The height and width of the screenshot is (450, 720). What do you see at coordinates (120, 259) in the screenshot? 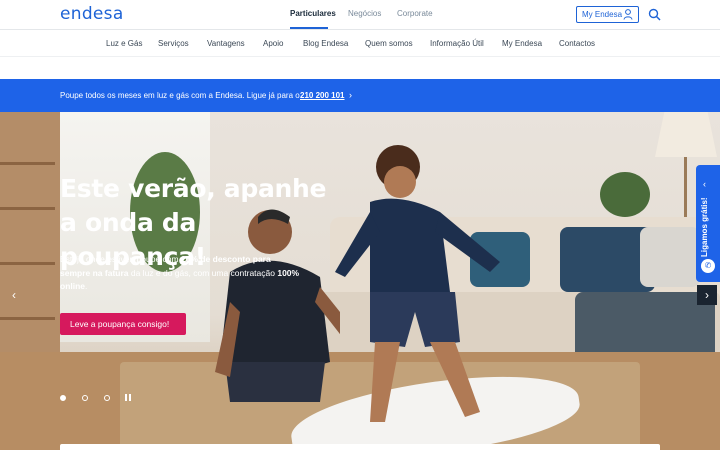
I see `hero-text-part: Esteja onde estiver, poupe com` at bounding box center [120, 259].